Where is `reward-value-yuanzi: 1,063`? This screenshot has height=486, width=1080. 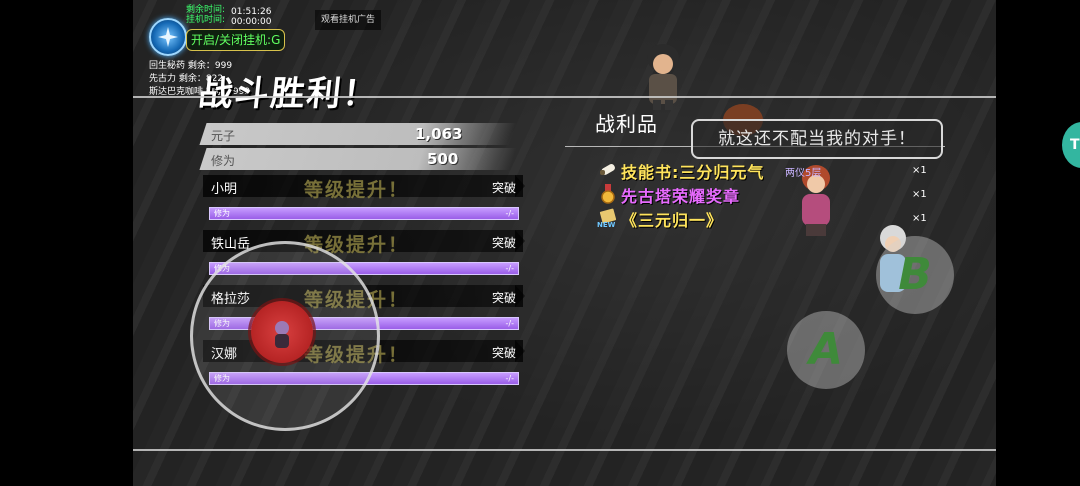 reward-value-yuanzi: 1,063 is located at coordinates (439, 134).